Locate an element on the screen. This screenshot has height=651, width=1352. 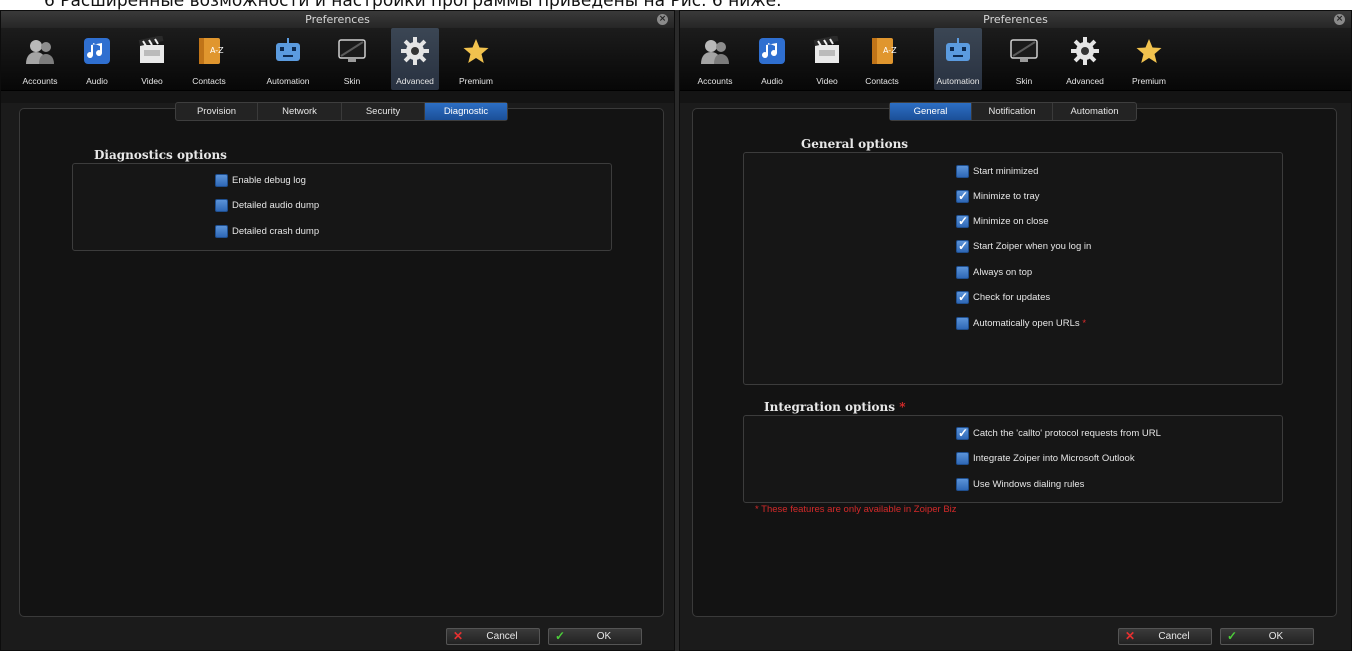
contacts-icon: A-Z is located at coordinates (209, 51).